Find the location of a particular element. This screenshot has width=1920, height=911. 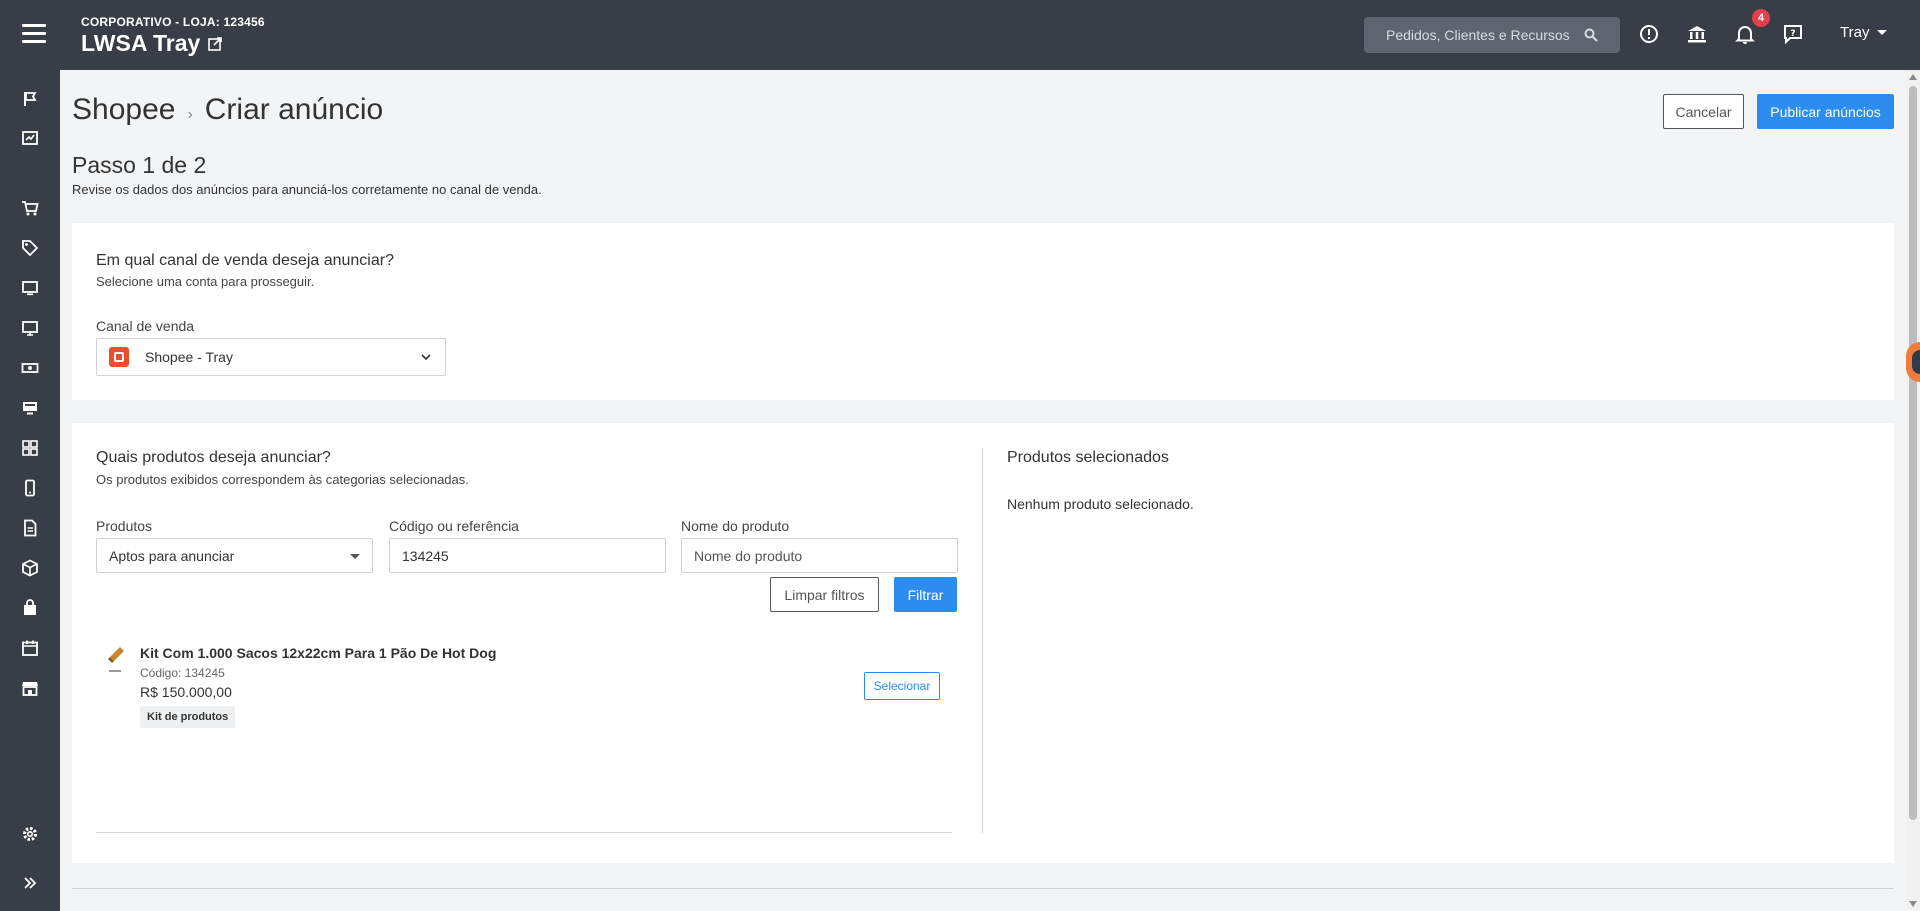

name-filter-input is located at coordinates (819, 555).